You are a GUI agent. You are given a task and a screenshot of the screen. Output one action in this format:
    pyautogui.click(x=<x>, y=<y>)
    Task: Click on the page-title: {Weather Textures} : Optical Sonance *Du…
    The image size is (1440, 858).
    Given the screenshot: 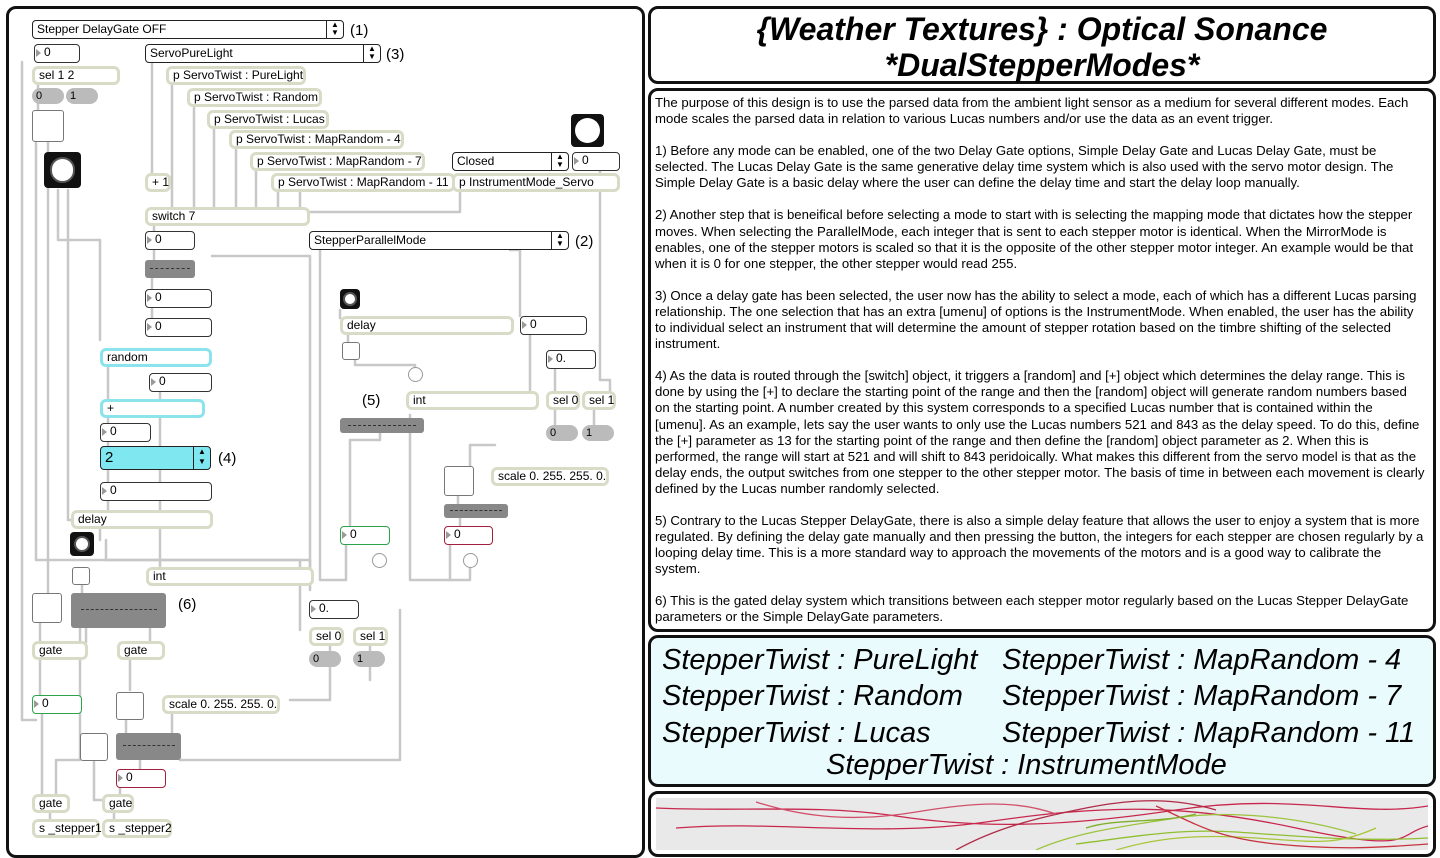 What is the action you would take?
    pyautogui.click(x=1042, y=47)
    